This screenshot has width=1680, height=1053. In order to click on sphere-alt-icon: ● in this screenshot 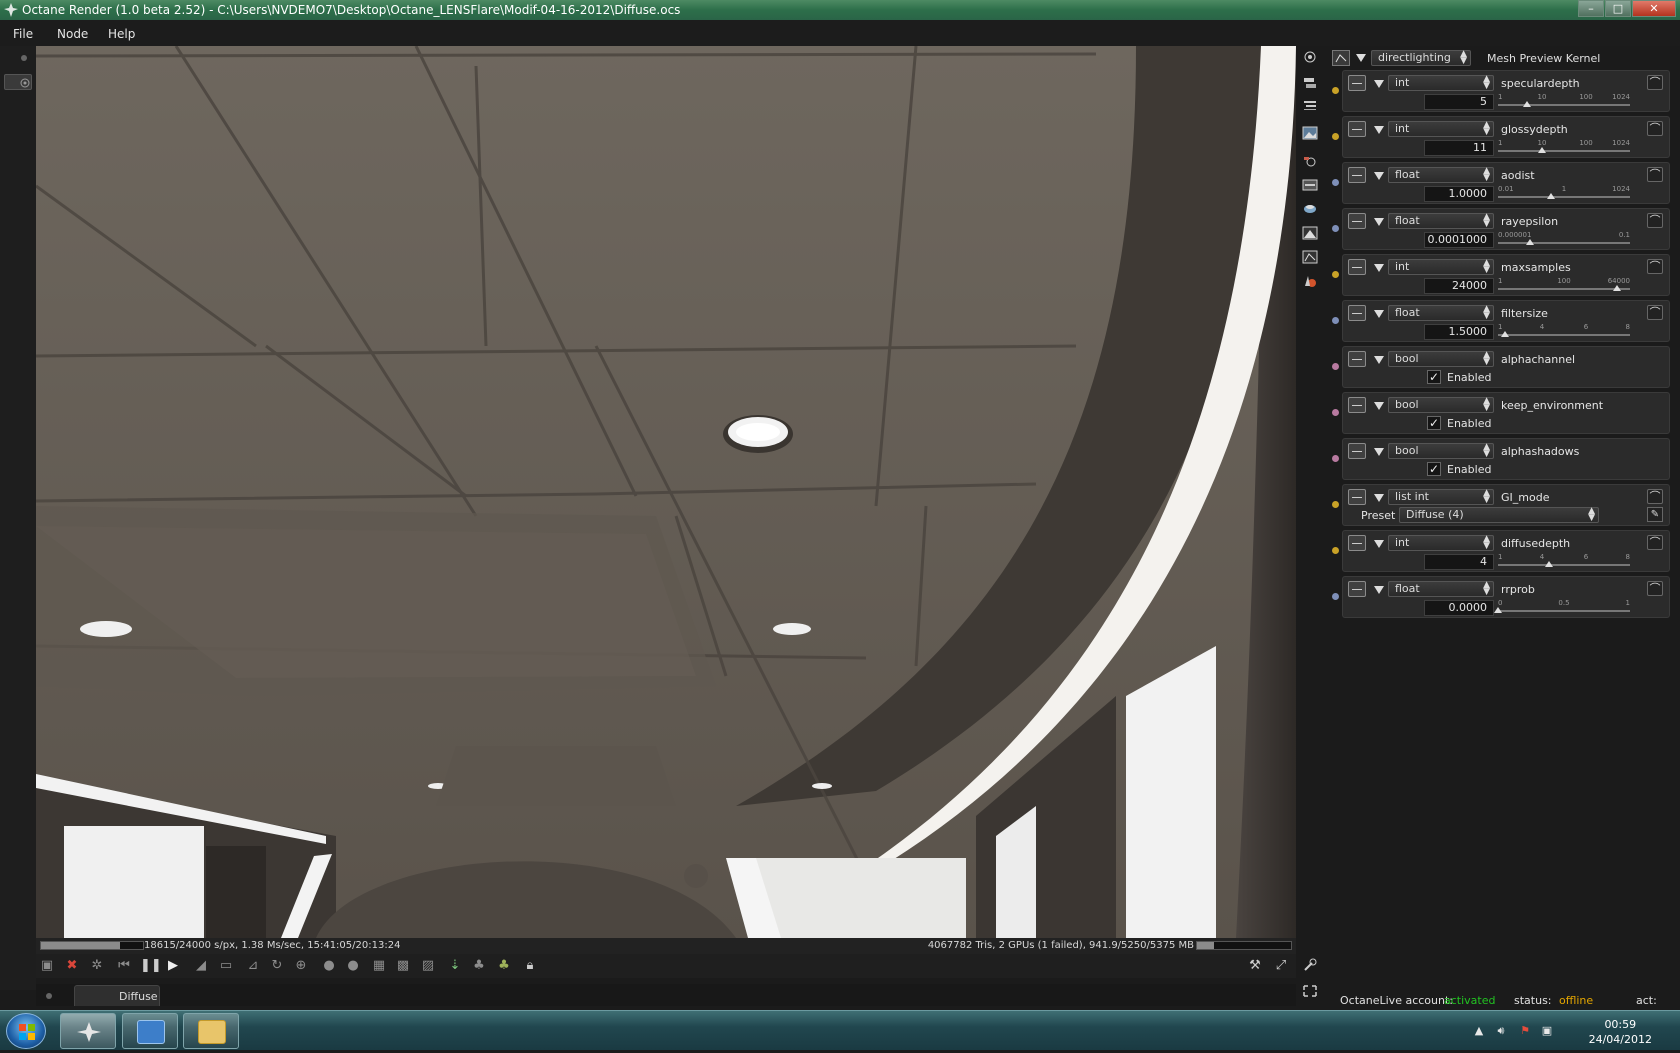, I will do `click(353, 966)`.